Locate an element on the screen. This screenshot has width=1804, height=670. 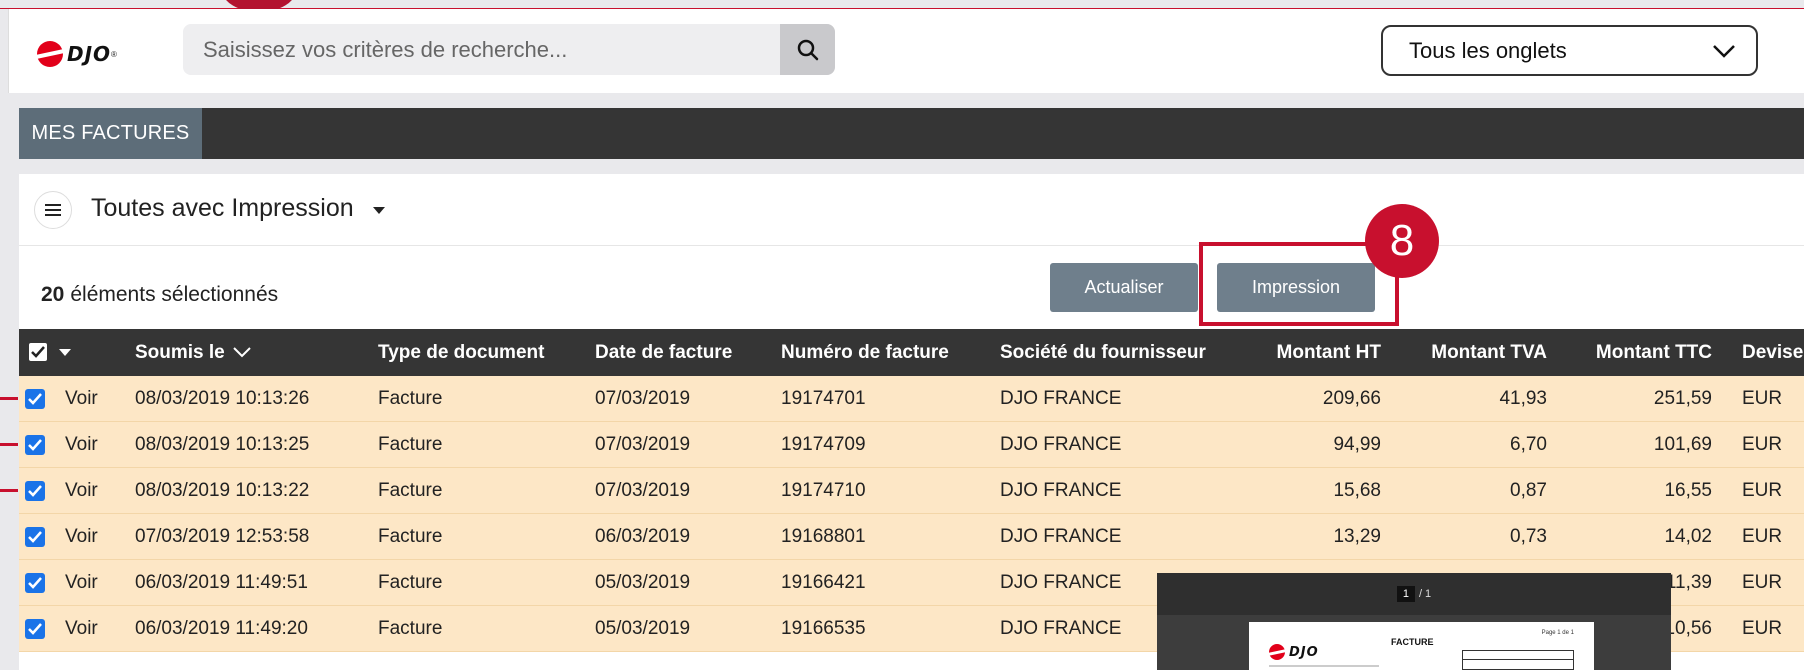
pdf-page: DJO FACTURE Page 1 de 1 is located at coordinates (1421, 646).